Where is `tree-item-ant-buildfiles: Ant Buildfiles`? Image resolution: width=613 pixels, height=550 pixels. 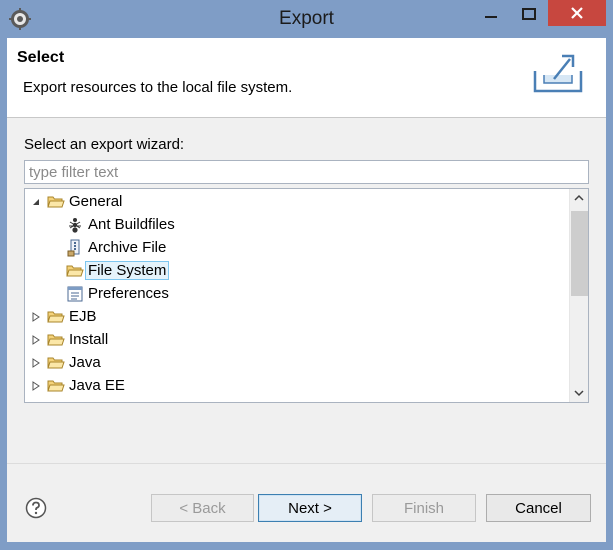
tree-item-ant-buildfiles: Ant Buildfiles is located at coordinates (297, 225).